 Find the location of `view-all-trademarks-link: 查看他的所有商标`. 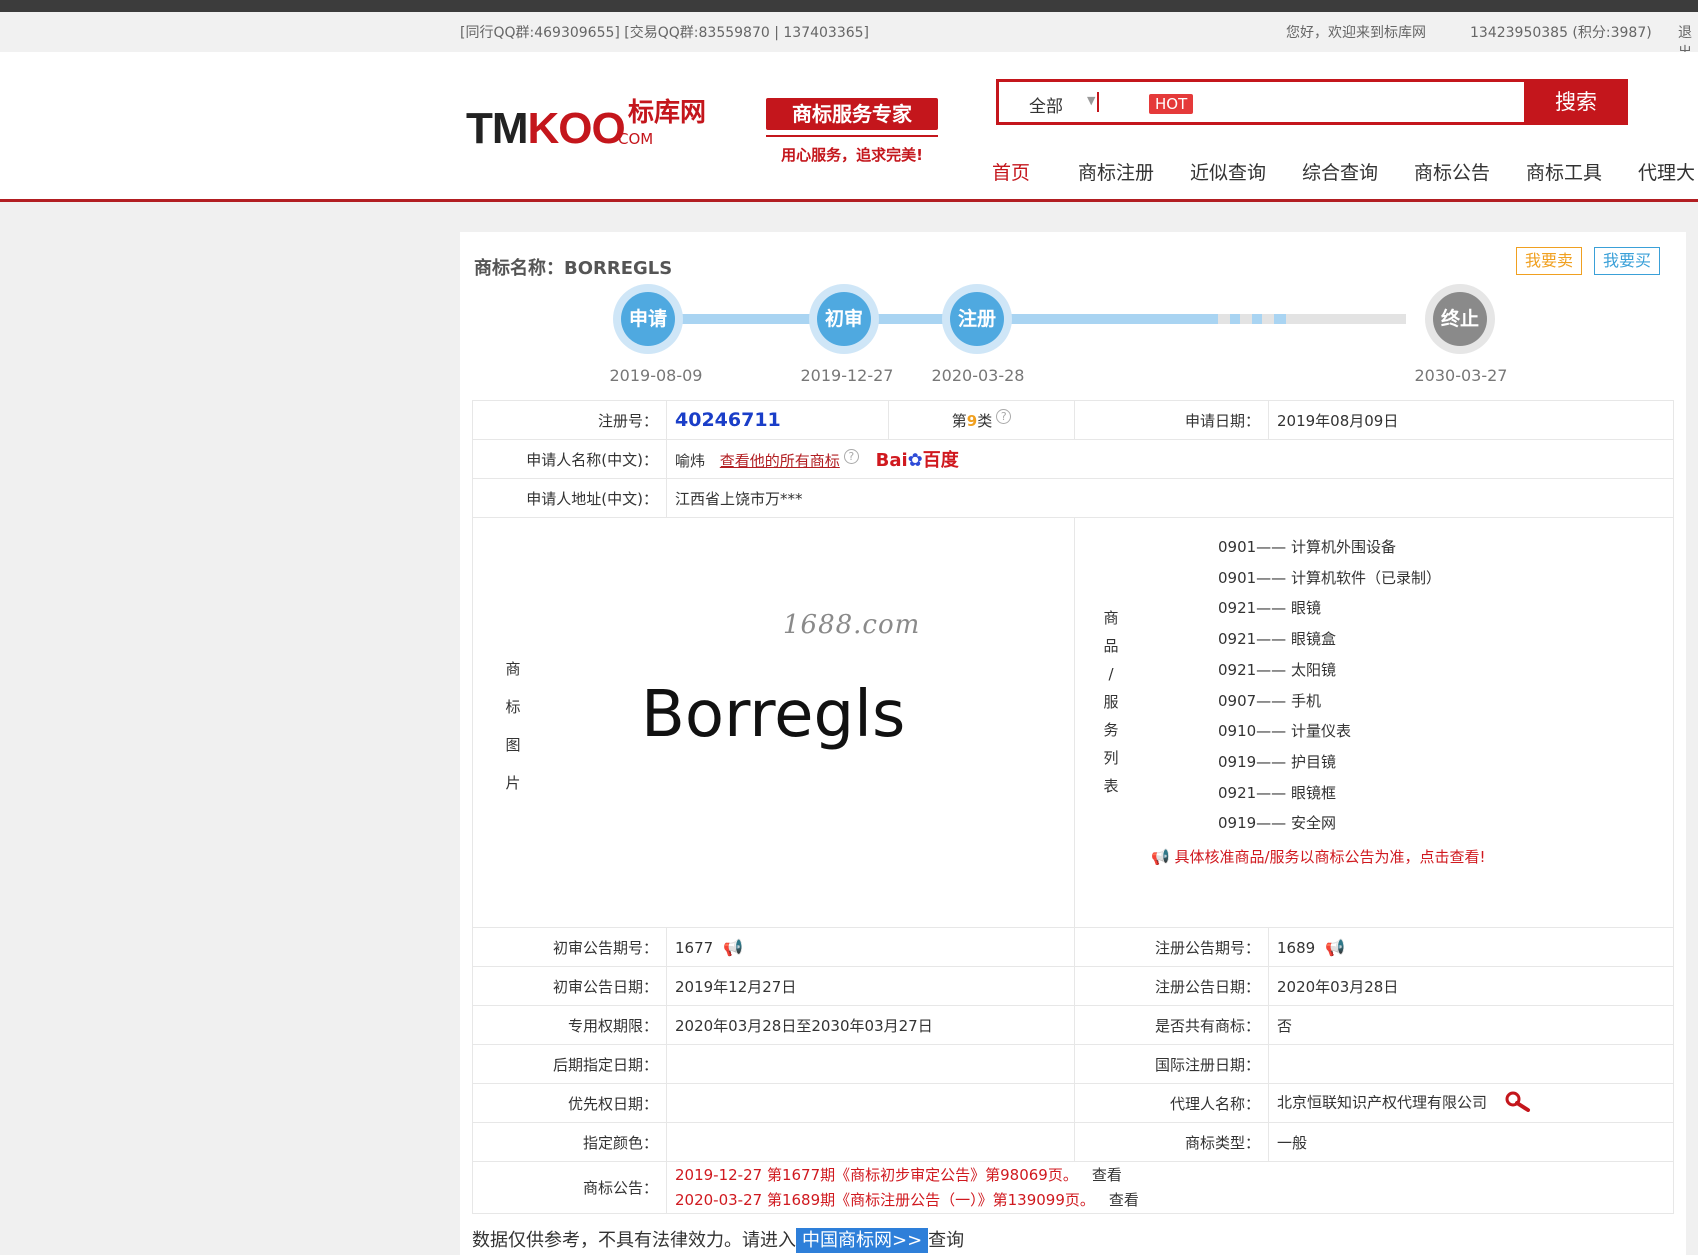

view-all-trademarks-link: 查看他的所有商标 is located at coordinates (780, 461).